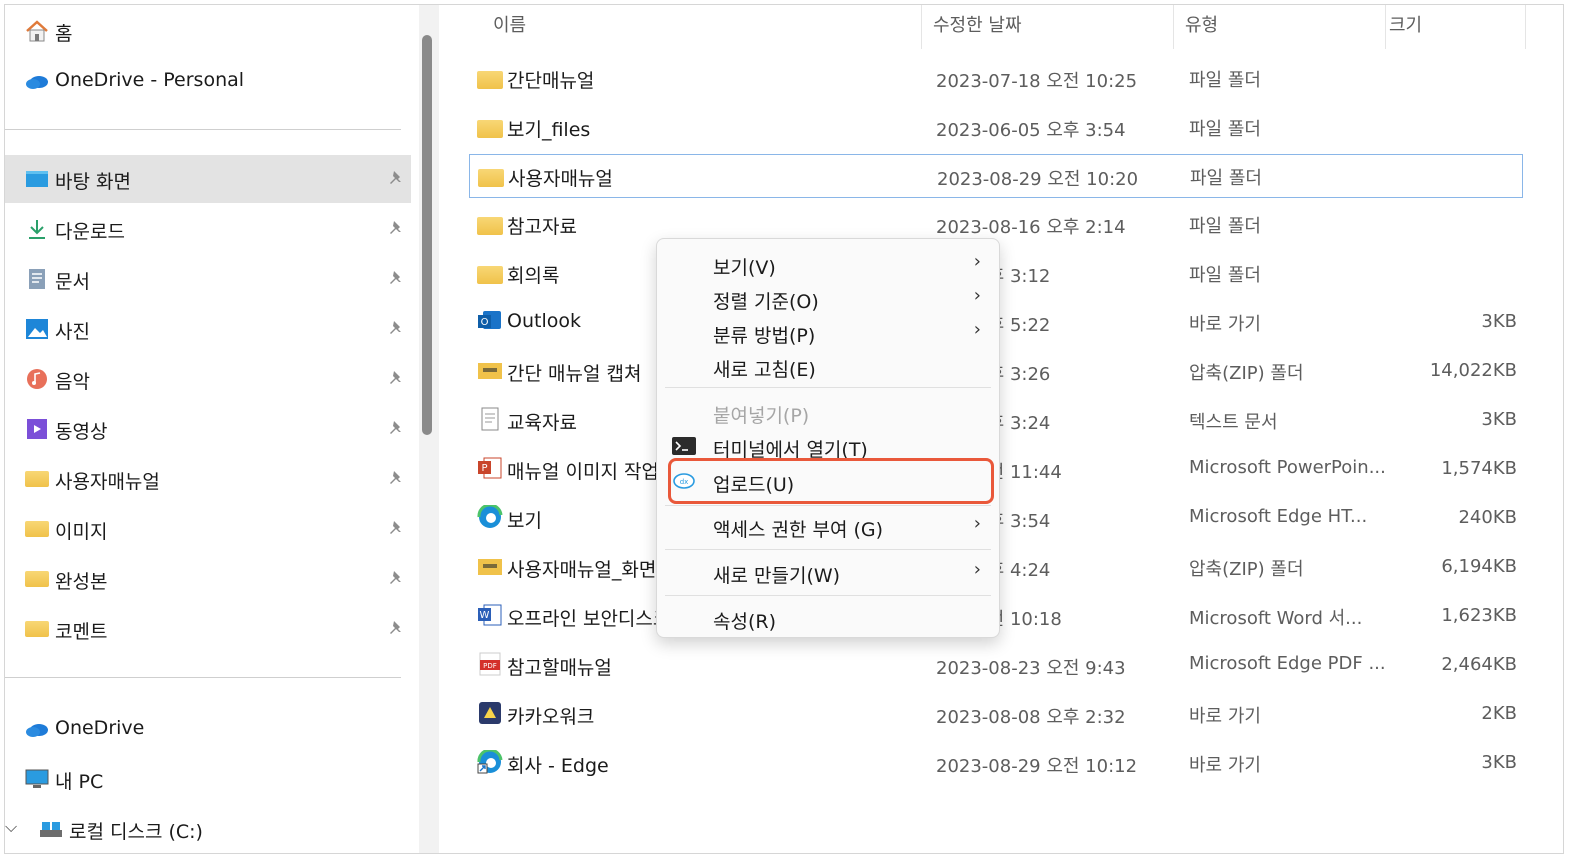 The height and width of the screenshot is (860, 1570). What do you see at coordinates (1201, 31) in the screenshot?
I see `column-header-type: 유형` at bounding box center [1201, 31].